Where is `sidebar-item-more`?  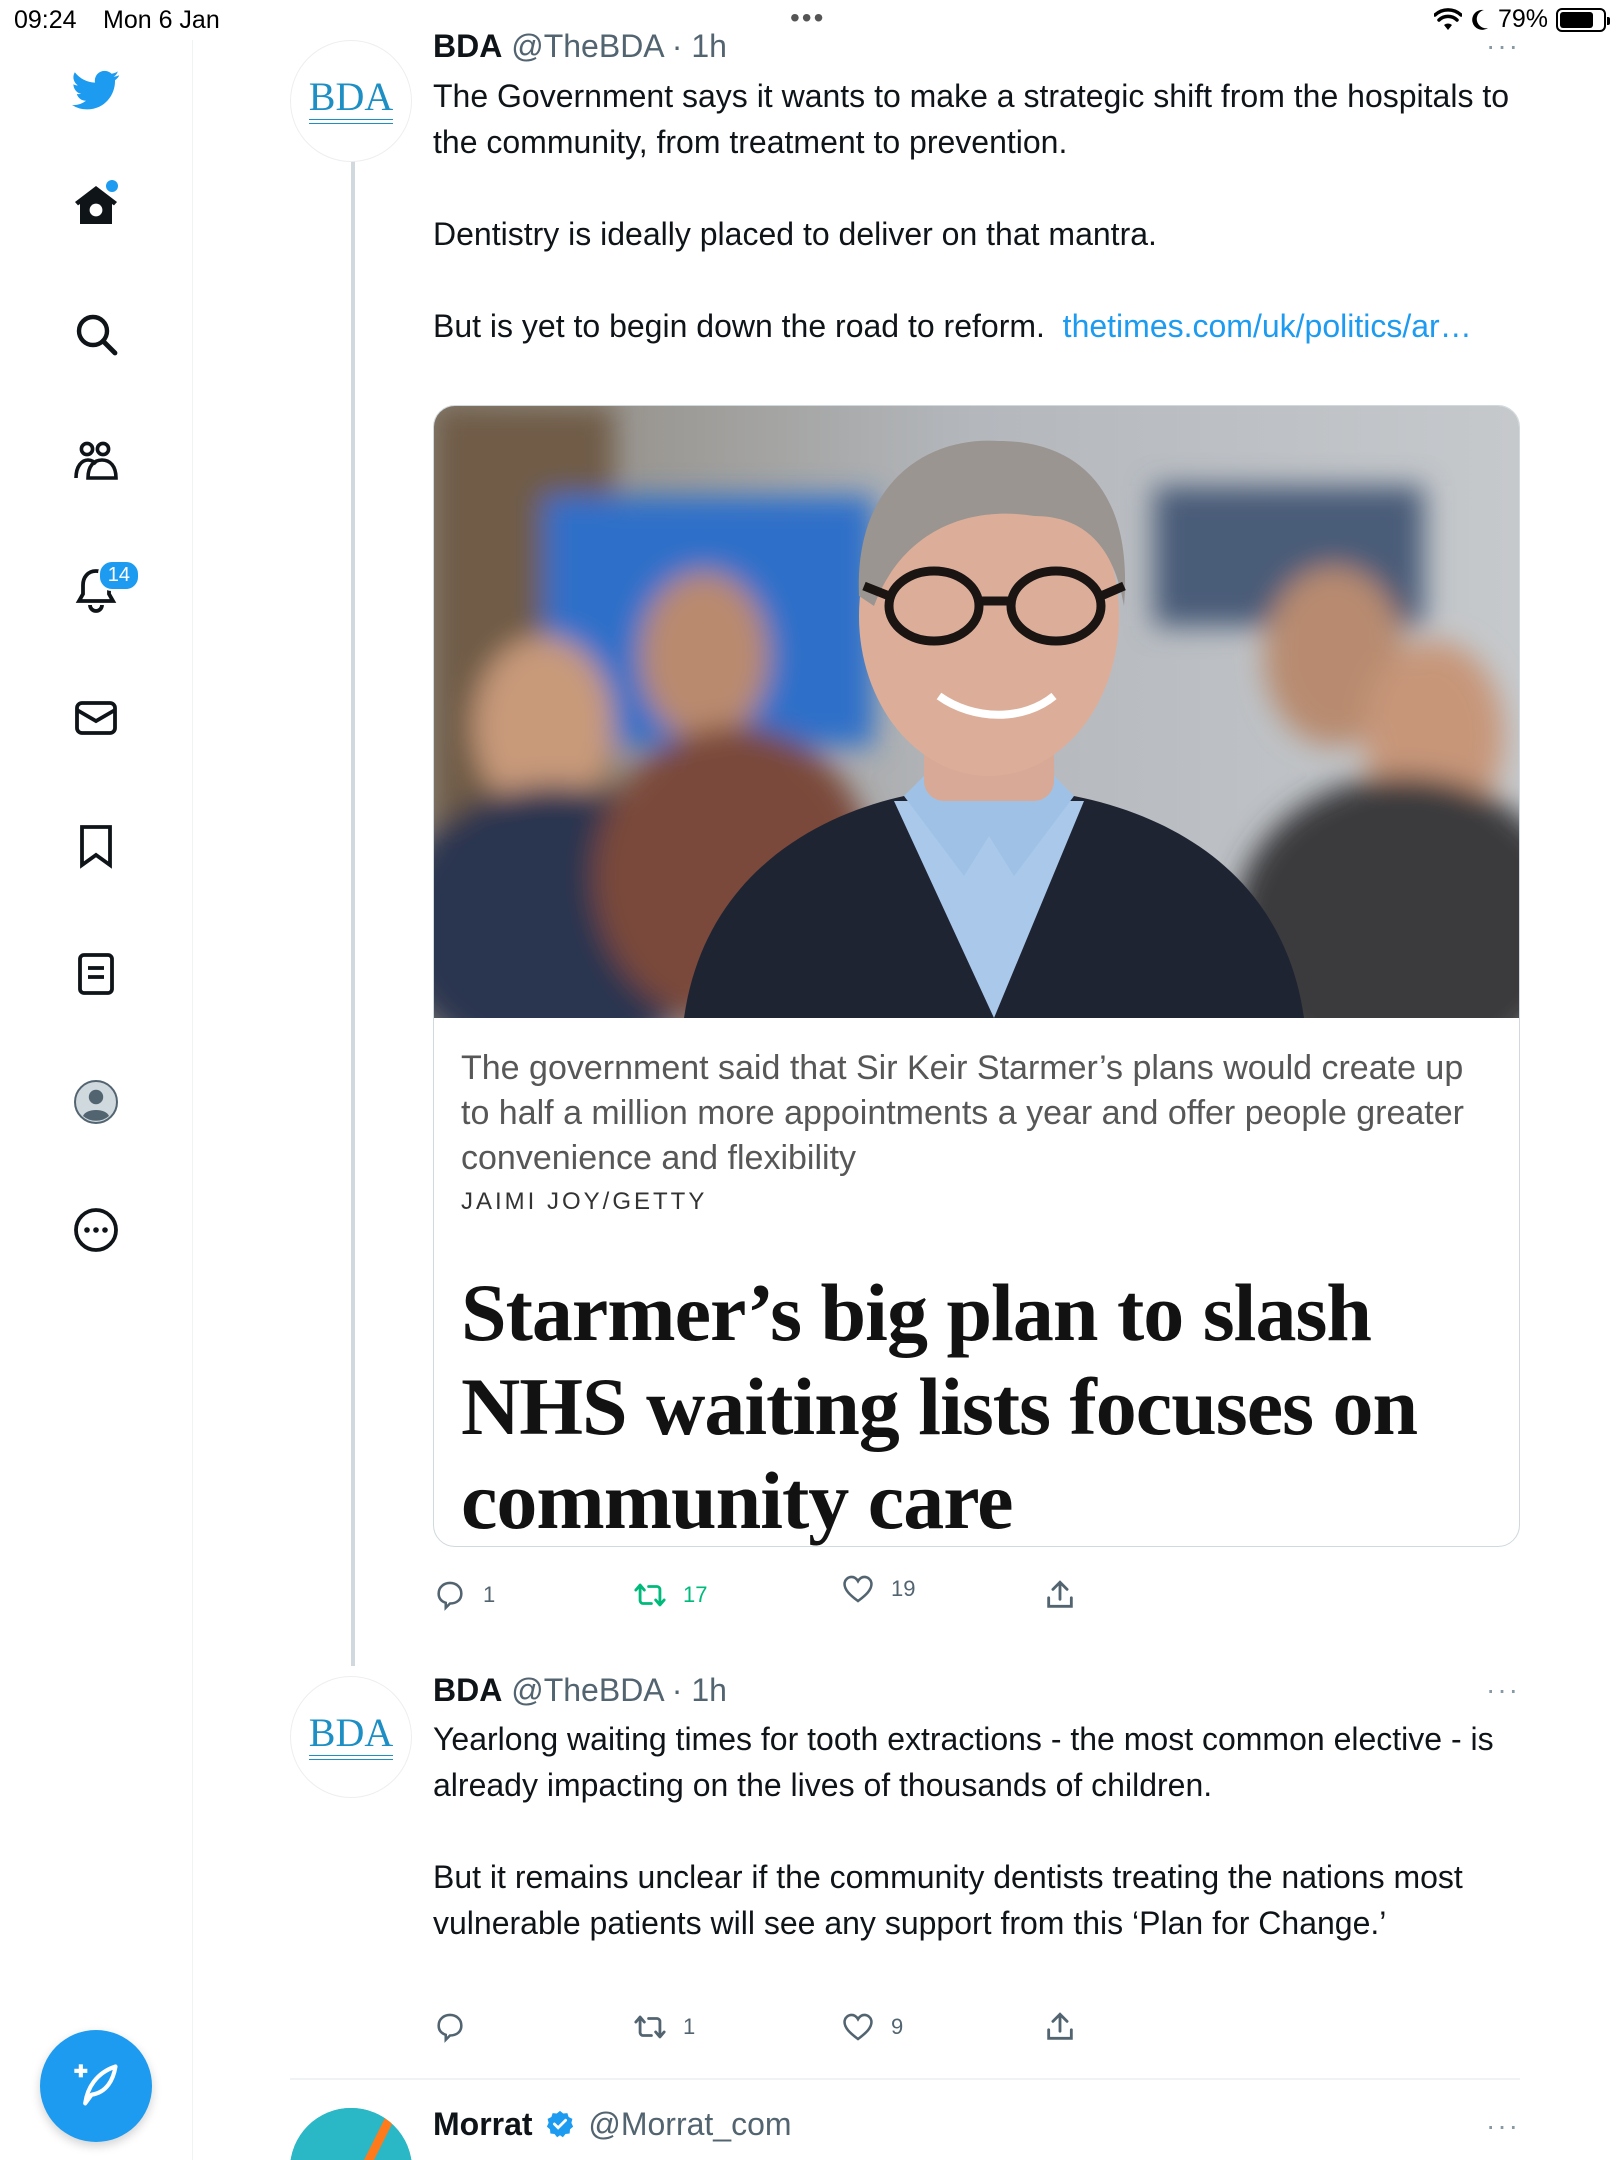
sidebar-item-more is located at coordinates (96, 1230).